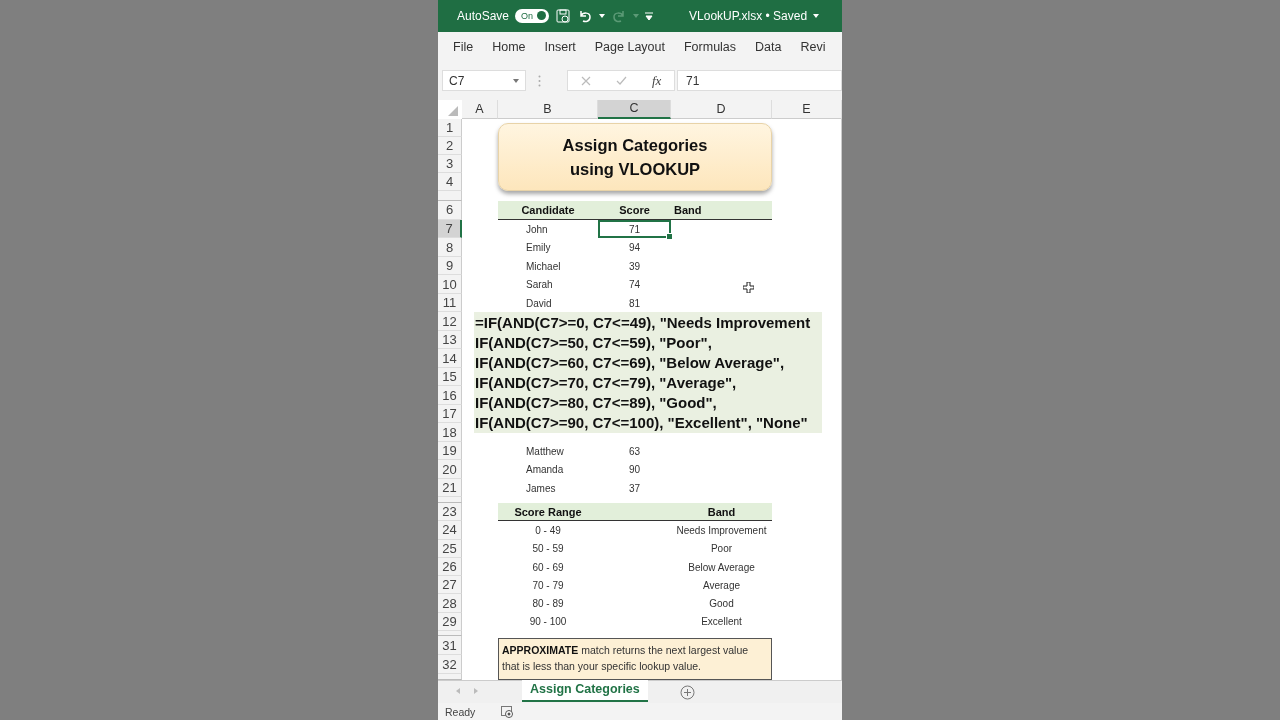  Describe the element at coordinates (635, 659) in the screenshot. I see `note-text: APPROXIMATE match returns the next largest value that is less than your specific lookup value.` at that location.